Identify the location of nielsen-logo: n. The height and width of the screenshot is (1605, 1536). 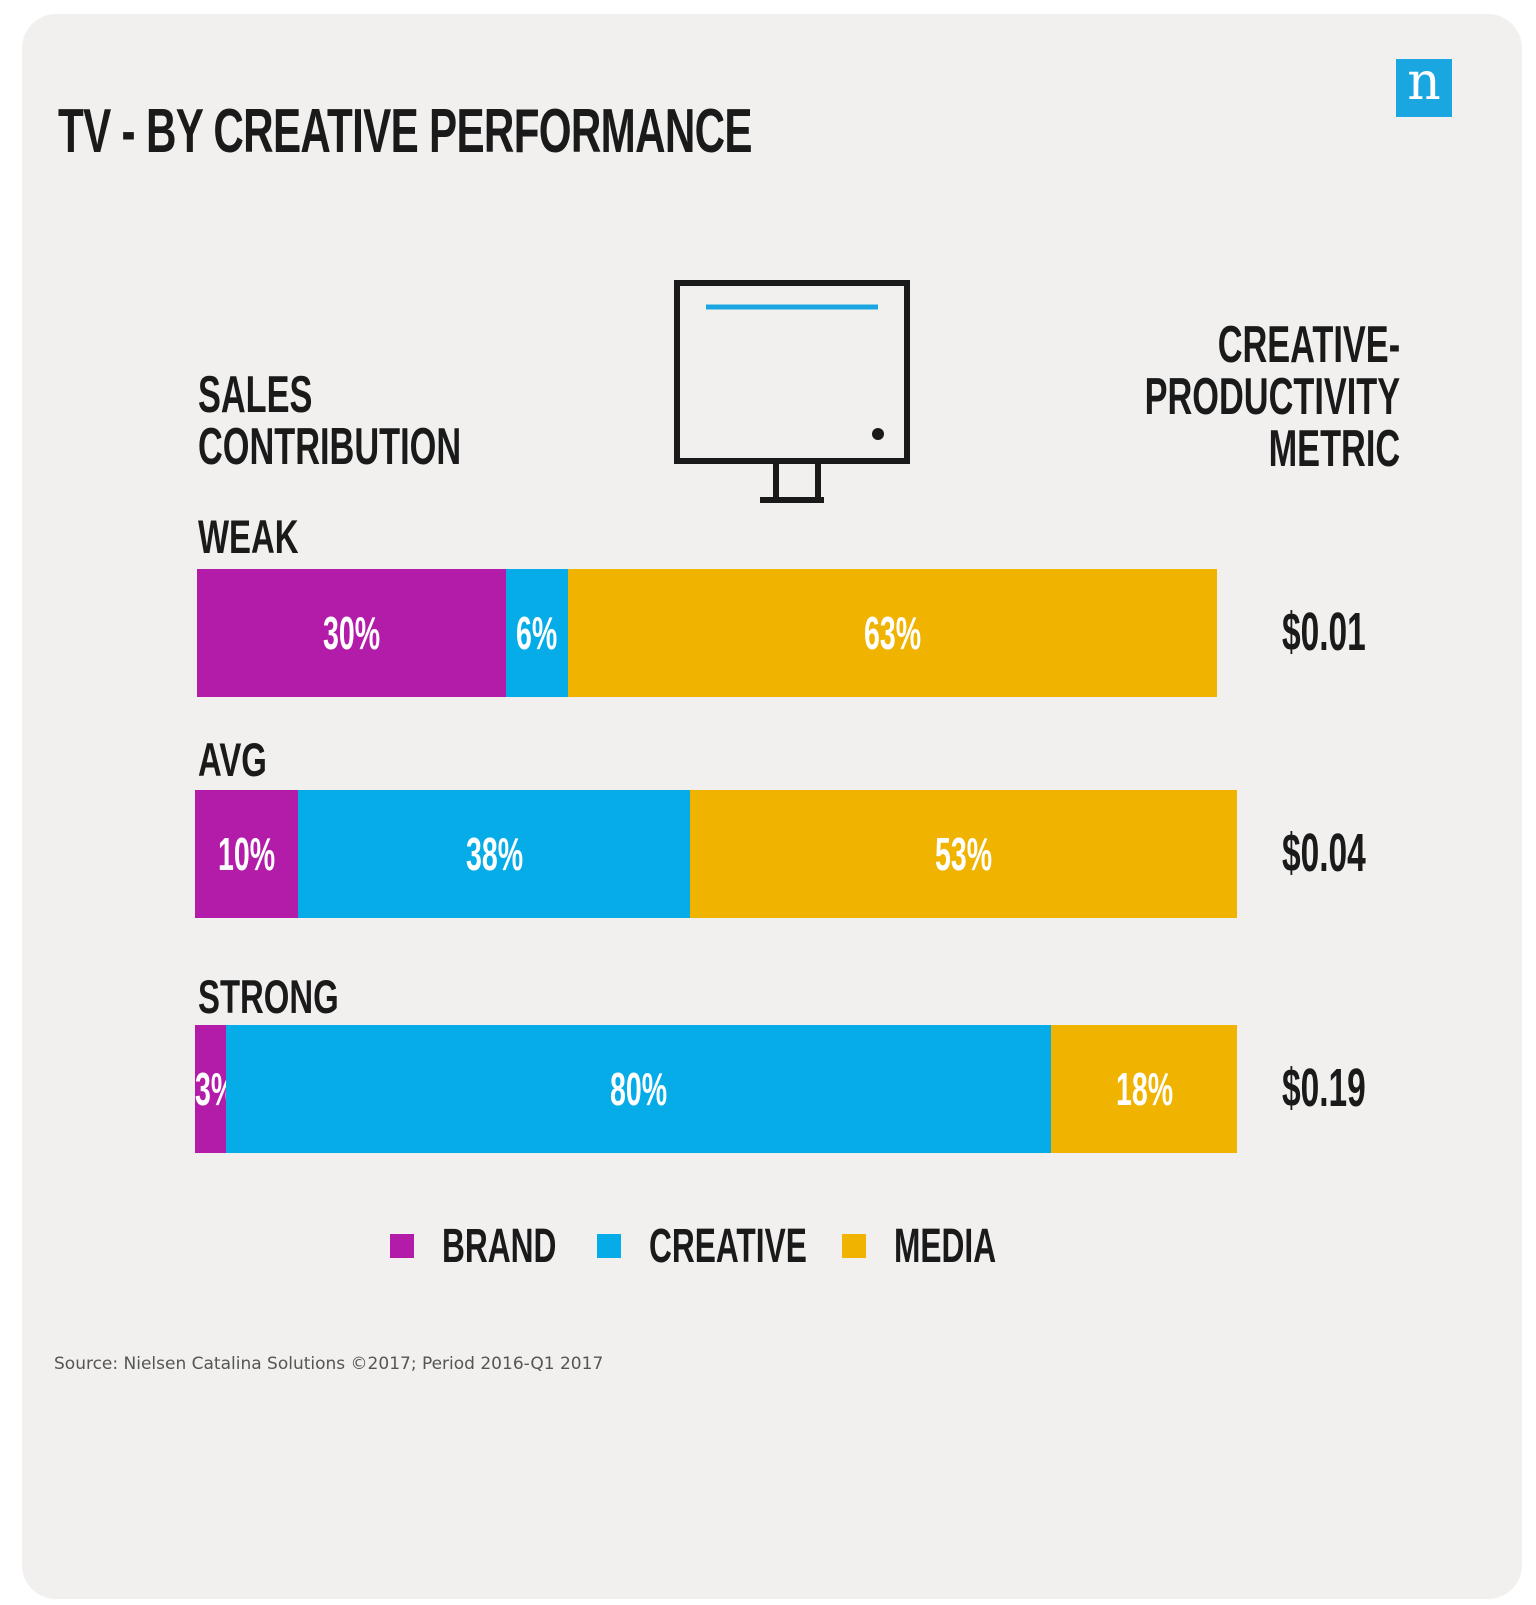
(1424, 86).